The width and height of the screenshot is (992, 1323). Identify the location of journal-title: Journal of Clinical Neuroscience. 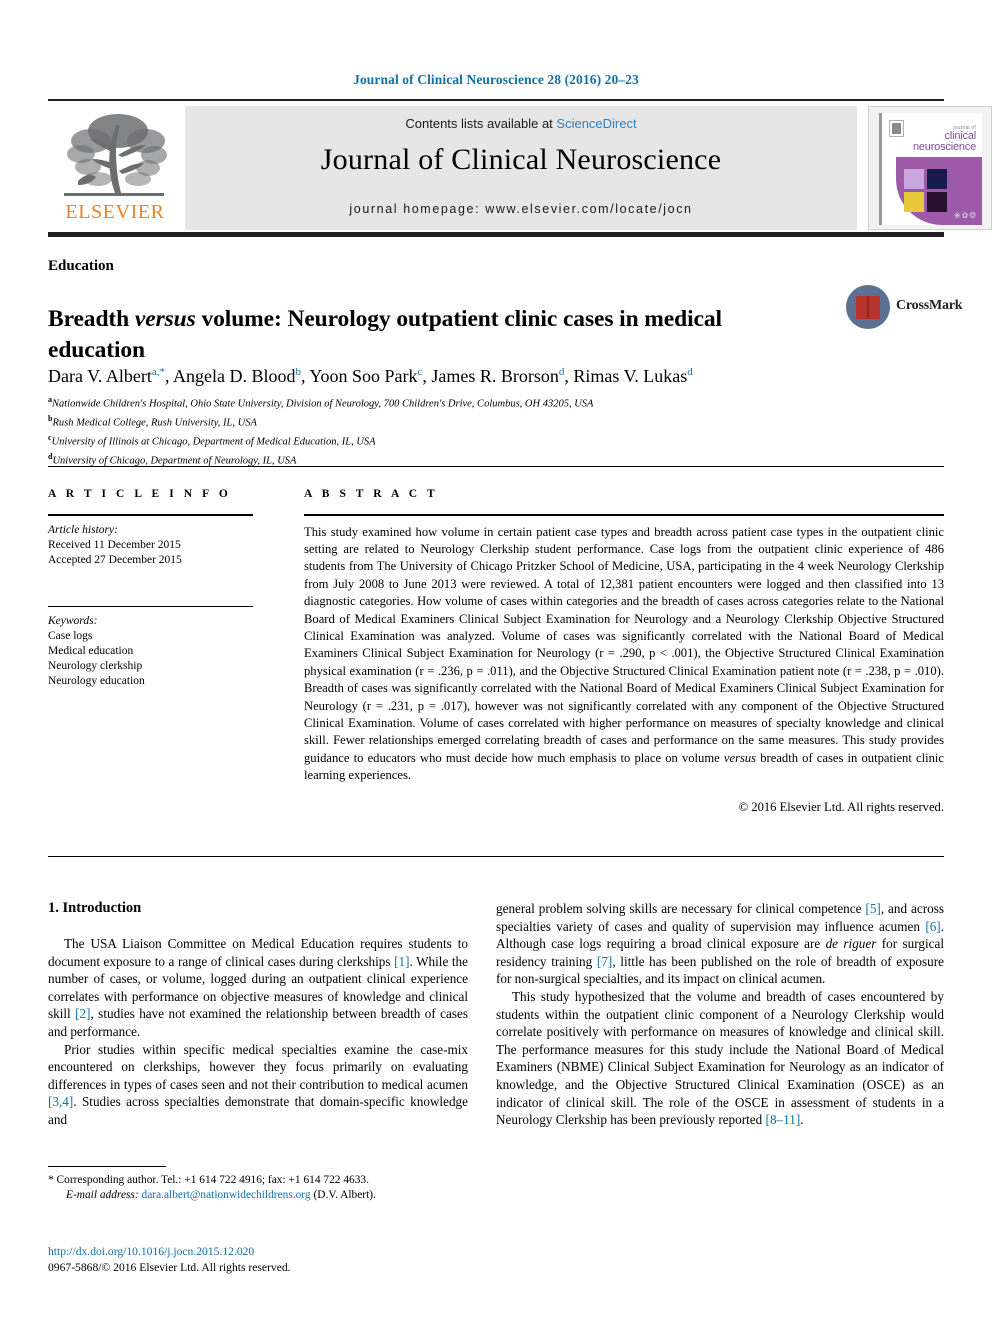
(521, 159).